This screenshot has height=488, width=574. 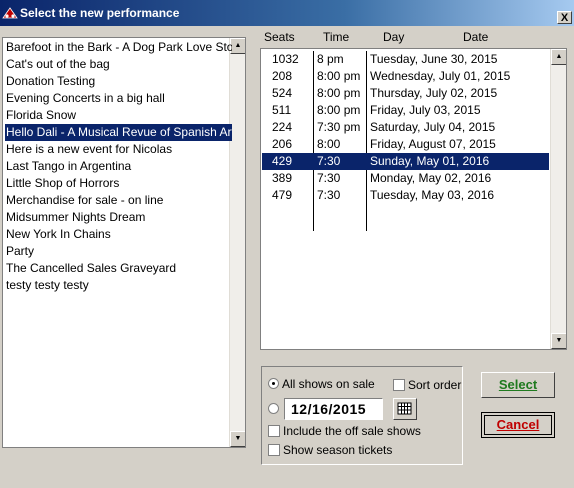 What do you see at coordinates (430, 161) in the screenshot?
I see `date-cell: Sunday, May 01, 2016` at bounding box center [430, 161].